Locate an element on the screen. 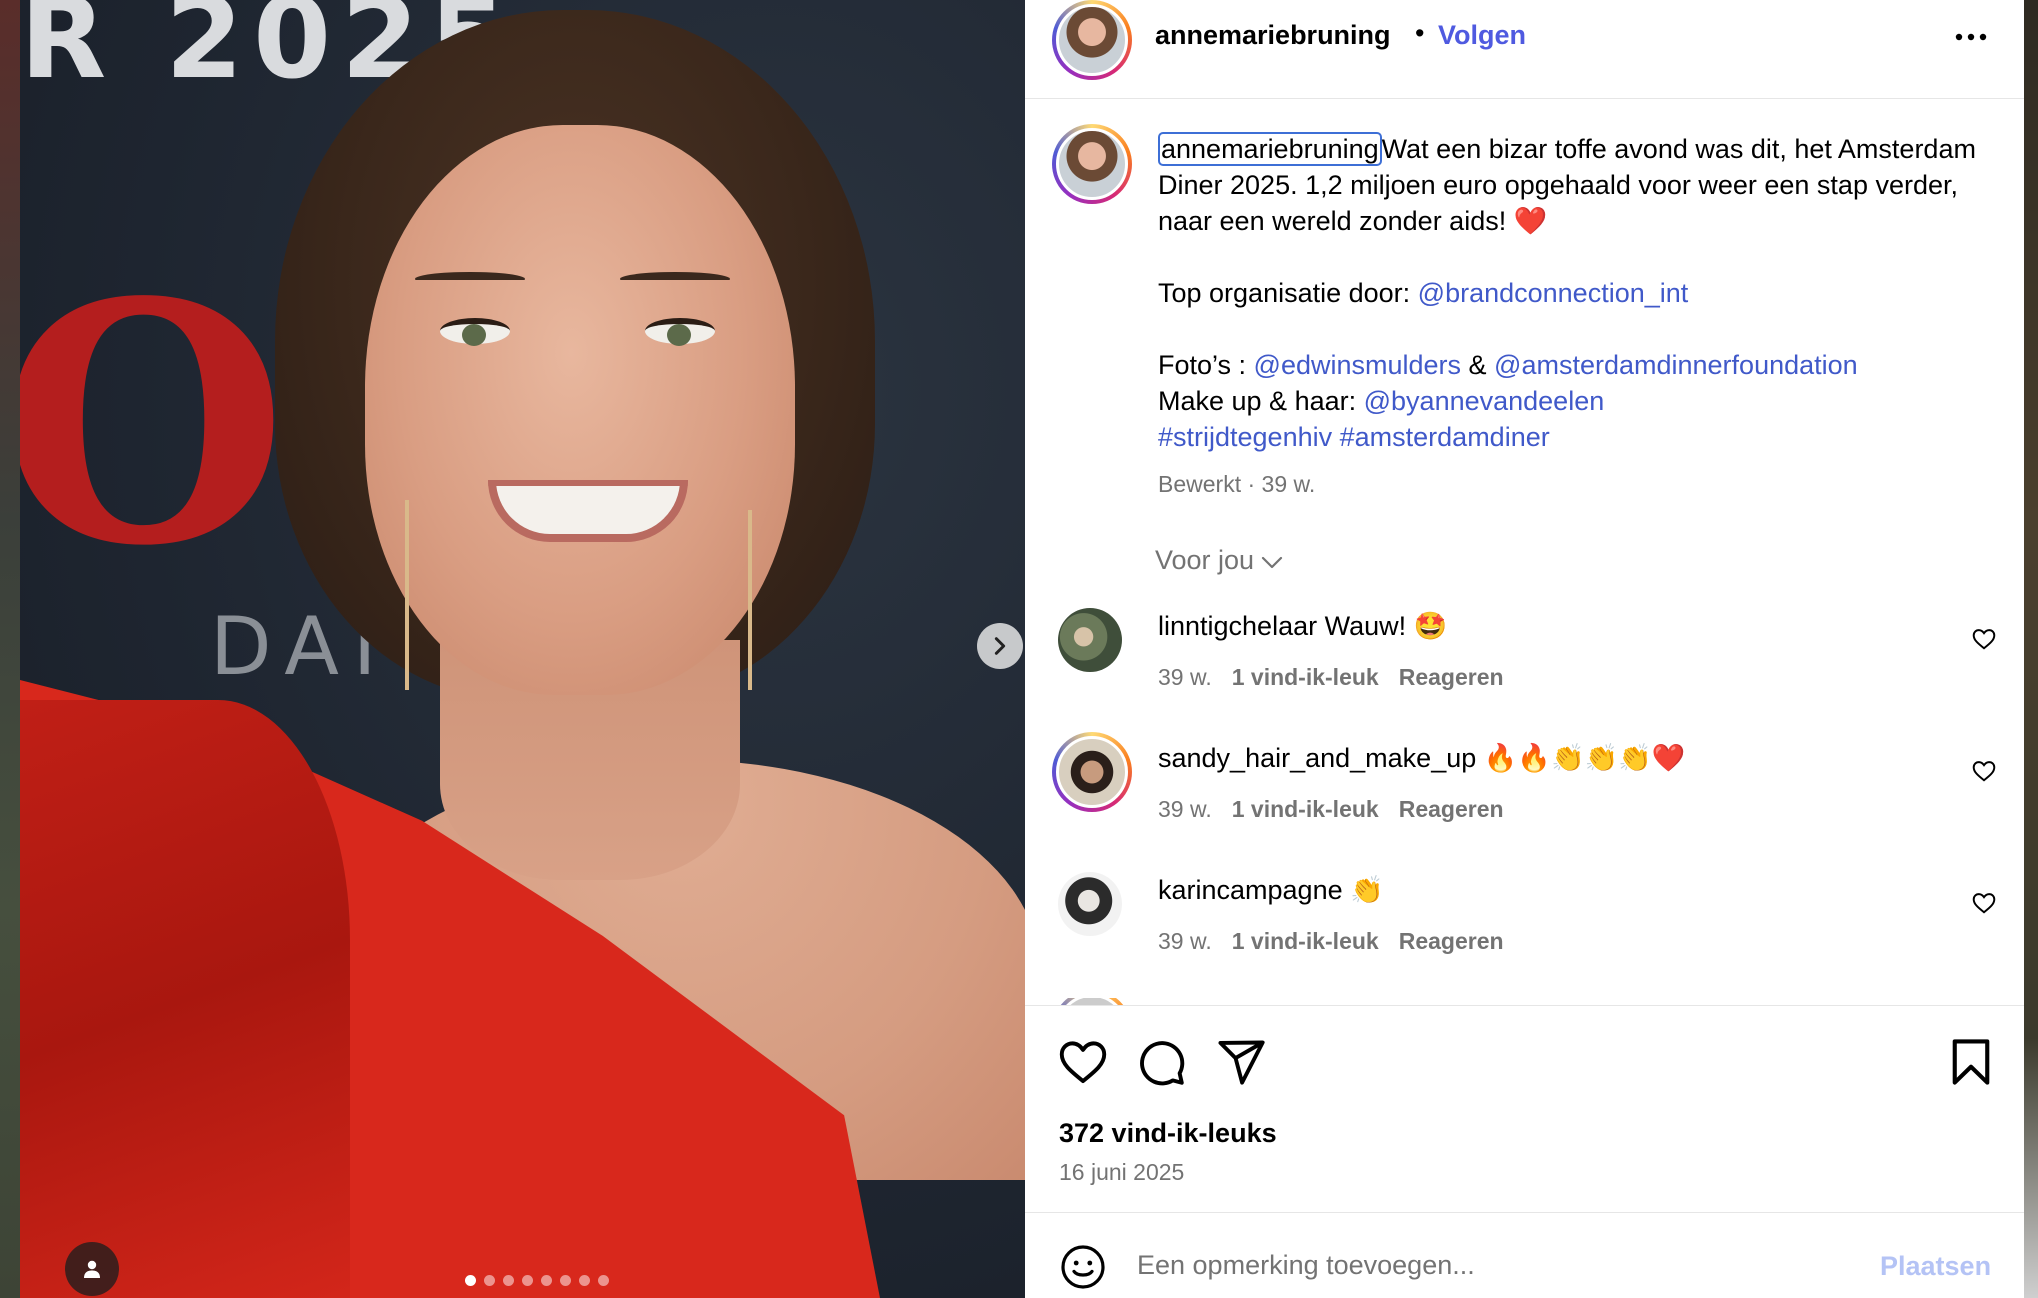 This screenshot has width=2038, height=1298. bookmark-icon is located at coordinates (1971, 1062).